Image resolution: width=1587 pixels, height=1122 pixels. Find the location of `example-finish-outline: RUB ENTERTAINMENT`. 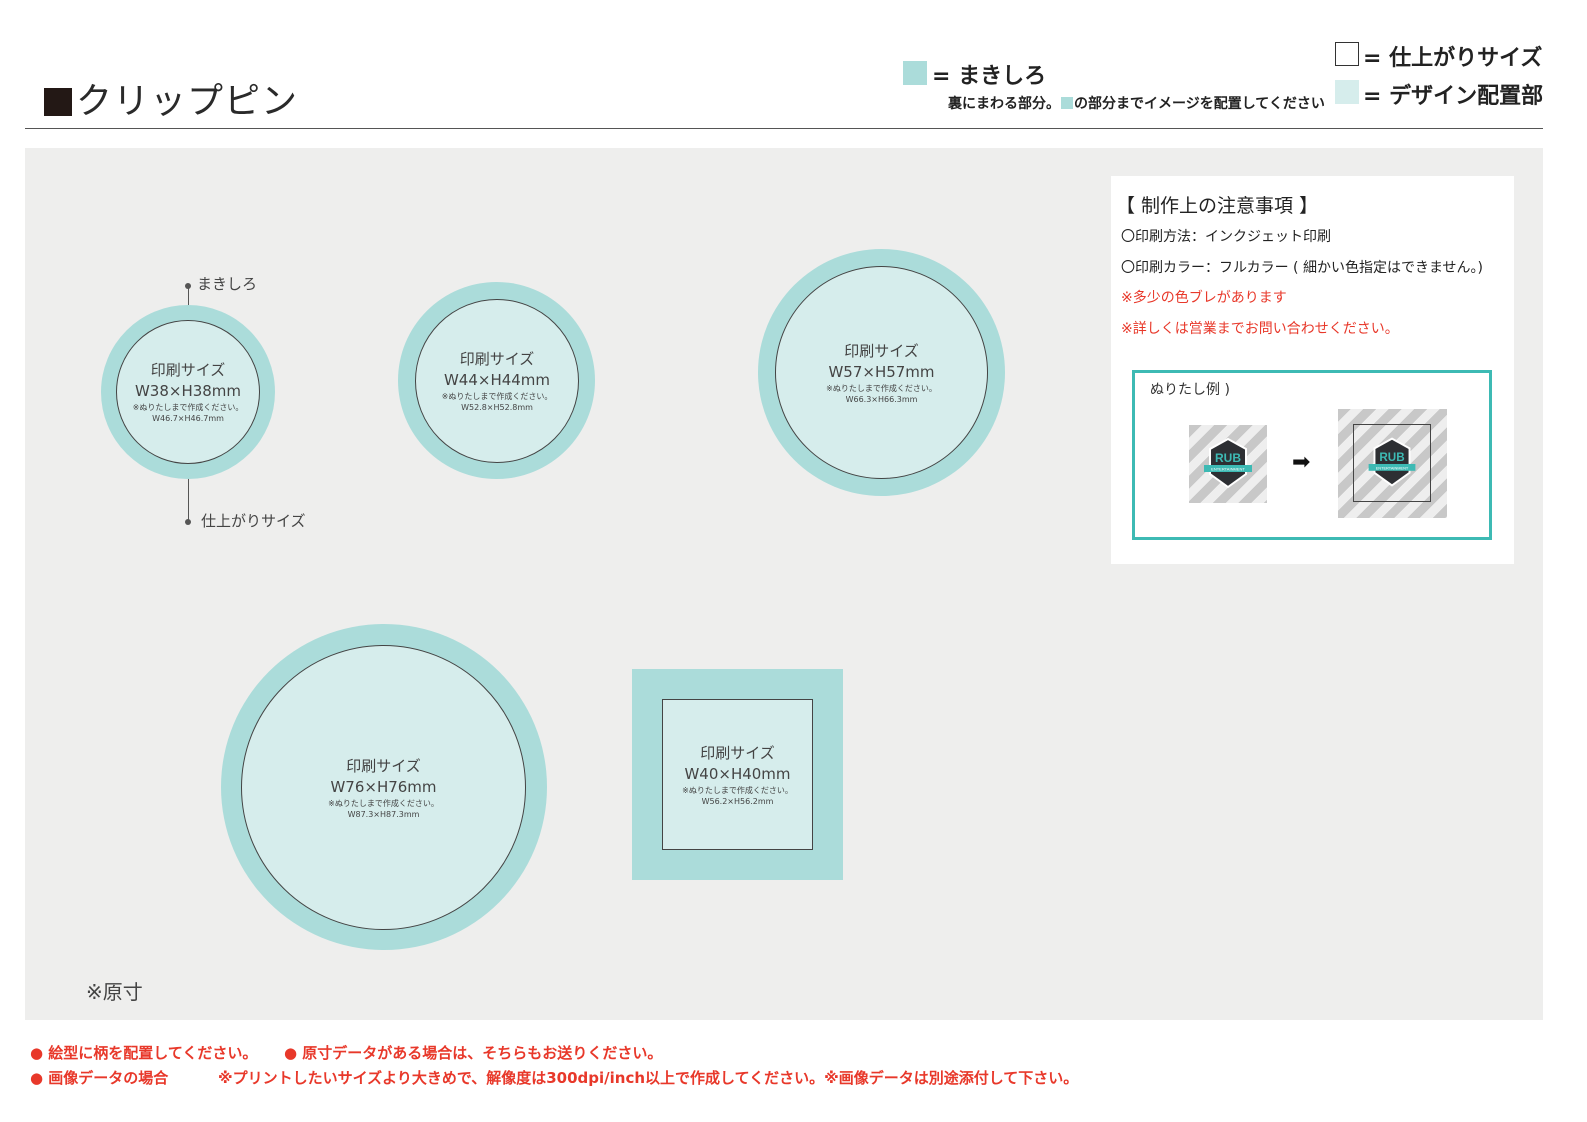

example-finish-outline: RUB ENTERTAINMENT is located at coordinates (1392, 463).